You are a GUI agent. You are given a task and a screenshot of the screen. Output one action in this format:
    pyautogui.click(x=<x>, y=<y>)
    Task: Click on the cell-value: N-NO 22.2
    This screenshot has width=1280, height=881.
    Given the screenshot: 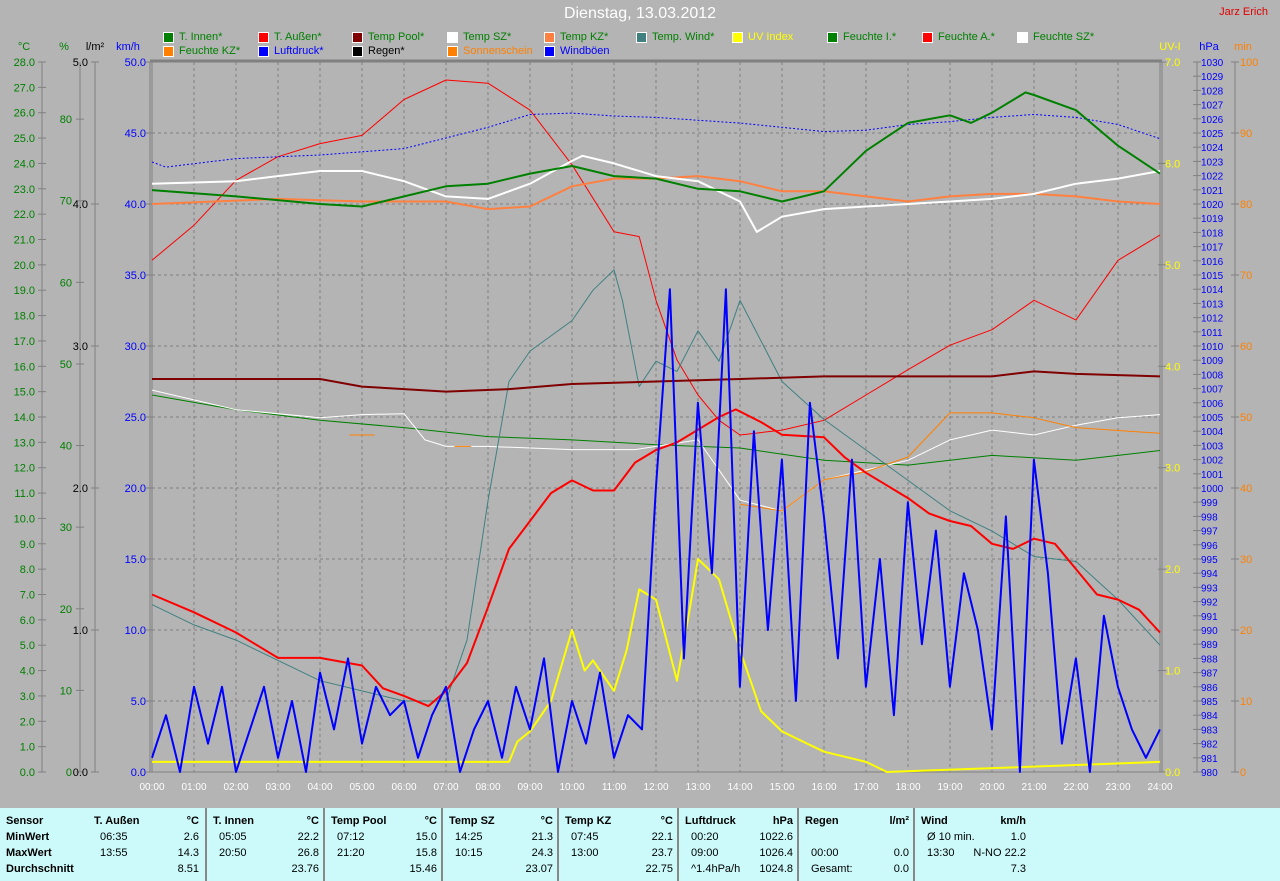 What is the action you would take?
    pyautogui.click(x=999, y=853)
    